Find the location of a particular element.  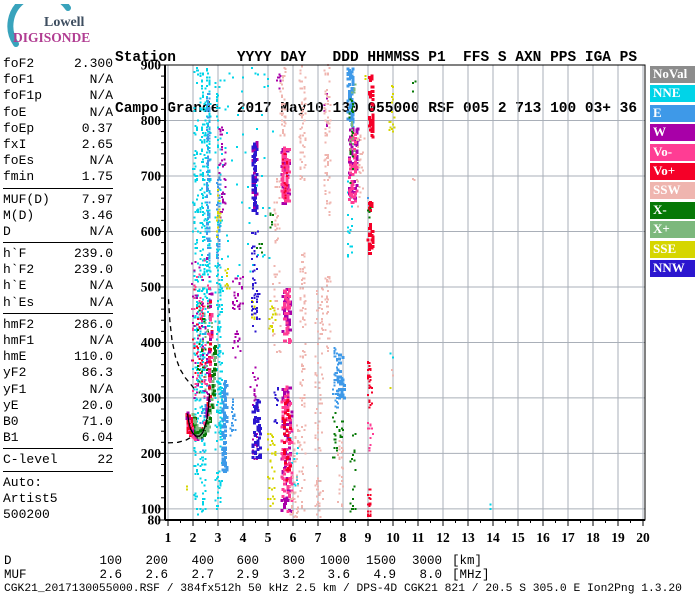

svg-text: 4 is located at coordinates (243, 537).